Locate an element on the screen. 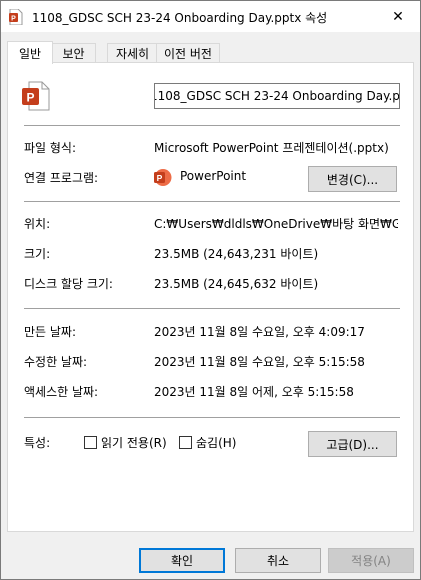  cancel-button: 취소 is located at coordinates (278, 560).